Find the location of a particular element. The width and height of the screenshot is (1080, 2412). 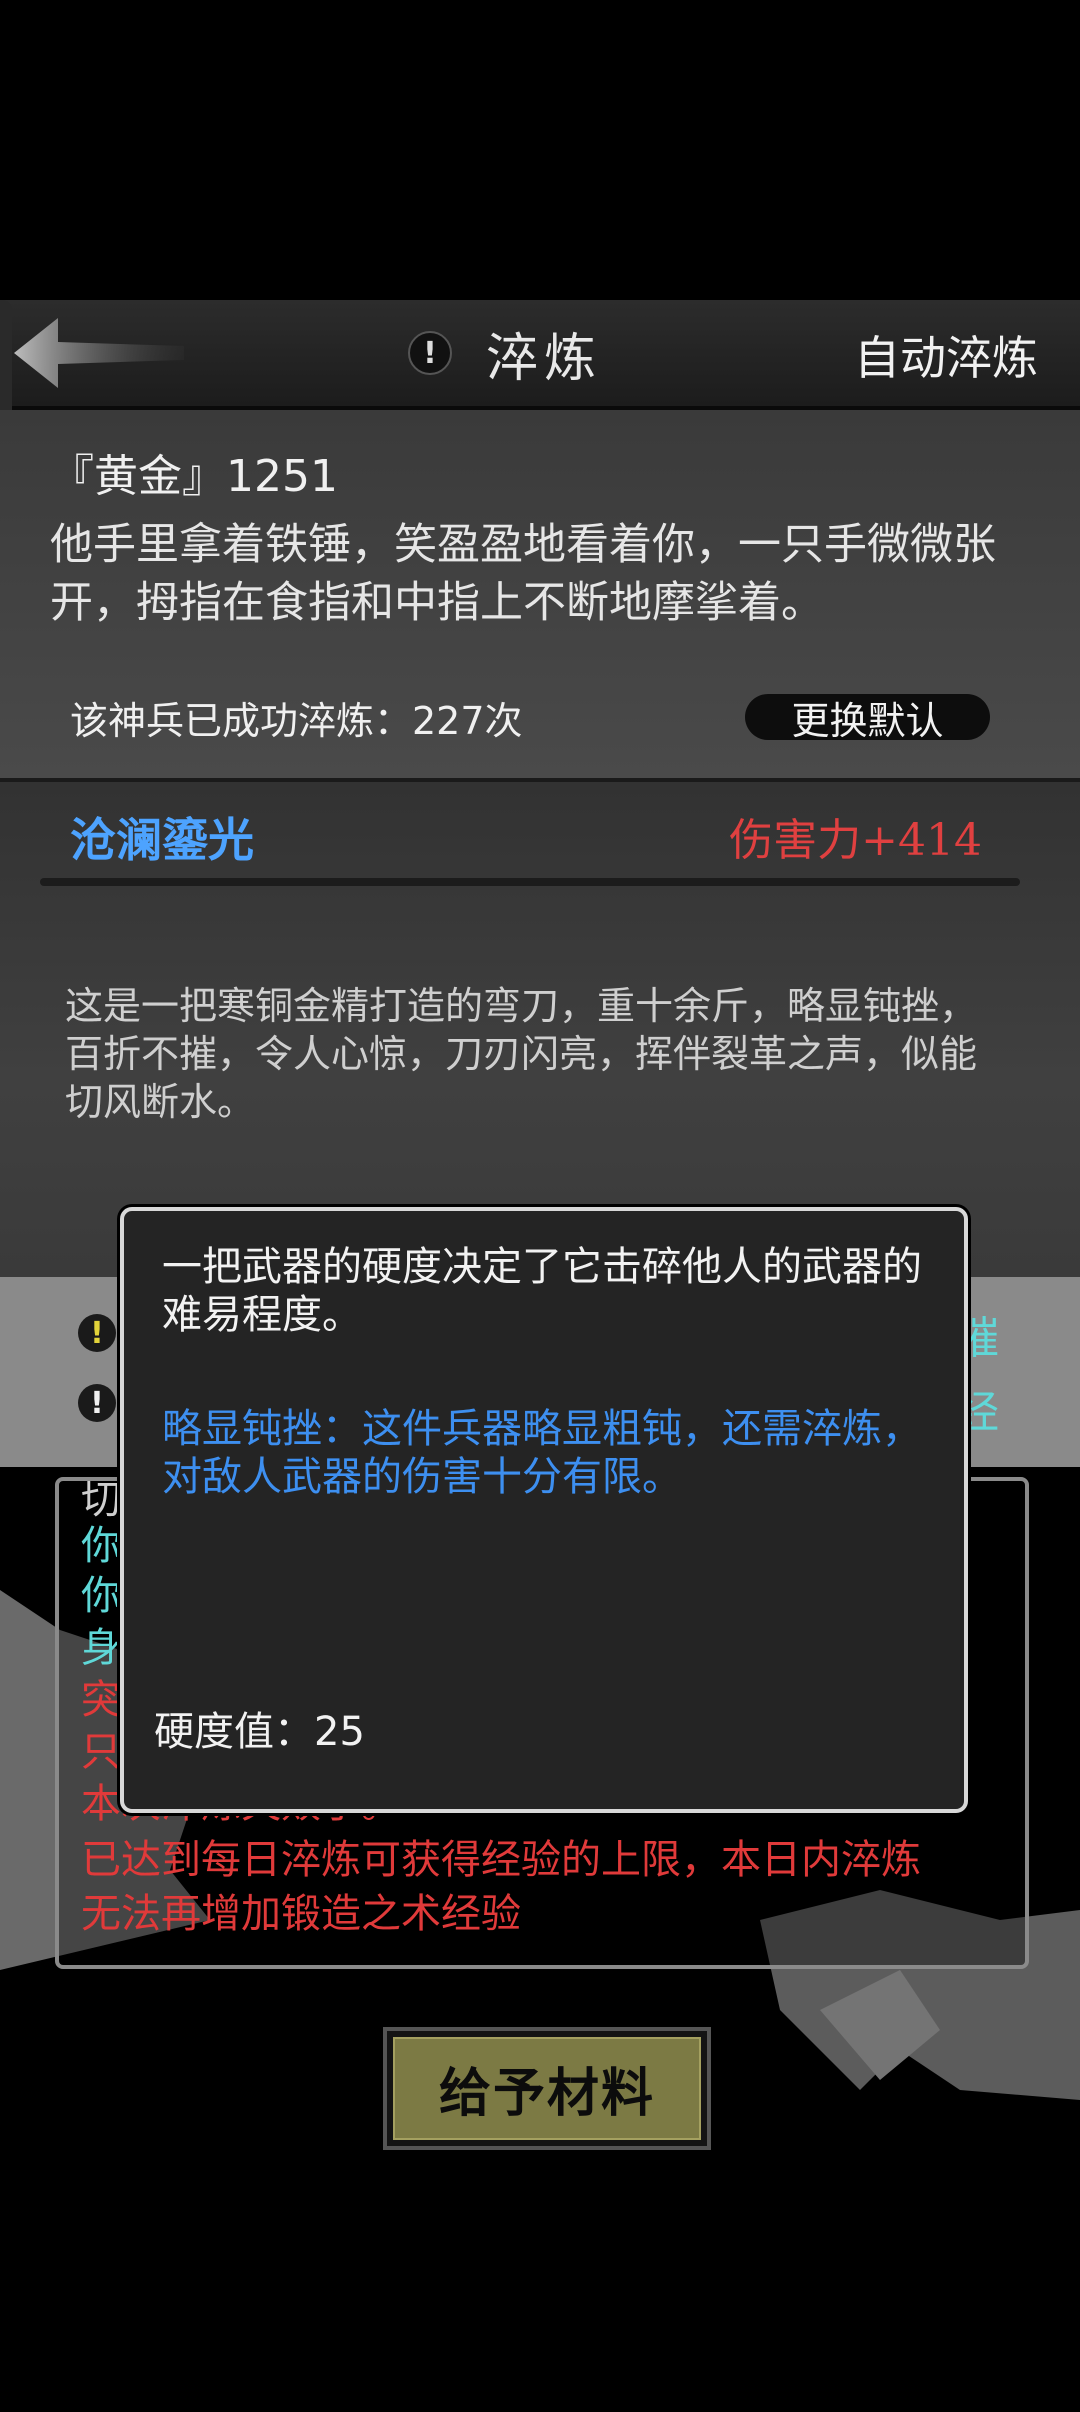

weapon-description: 他手里拿着铁锤，笑盈盈地看着你，一只手微微张开，拇指在食指和中指上不断地摩挲着。 is located at coordinates (523, 574).